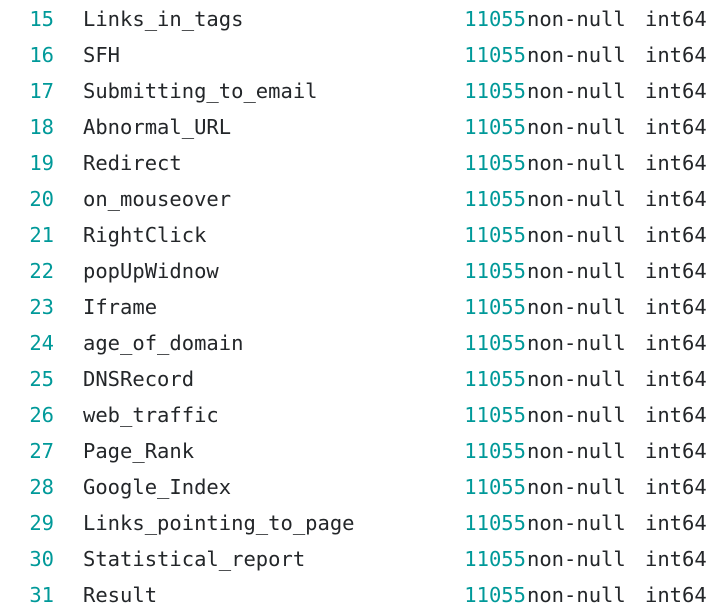  What do you see at coordinates (360, 379) in the screenshot?
I see `table-row: 25 DNSRecord 11055 non-null int64` at bounding box center [360, 379].